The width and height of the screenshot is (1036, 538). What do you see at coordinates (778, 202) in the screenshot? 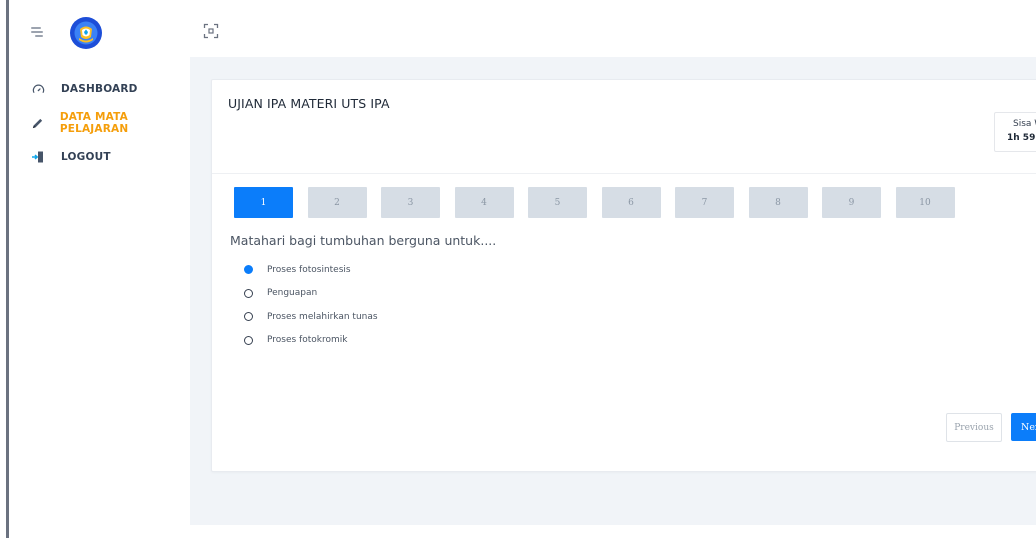
I see `question-button-8: 8` at bounding box center [778, 202].